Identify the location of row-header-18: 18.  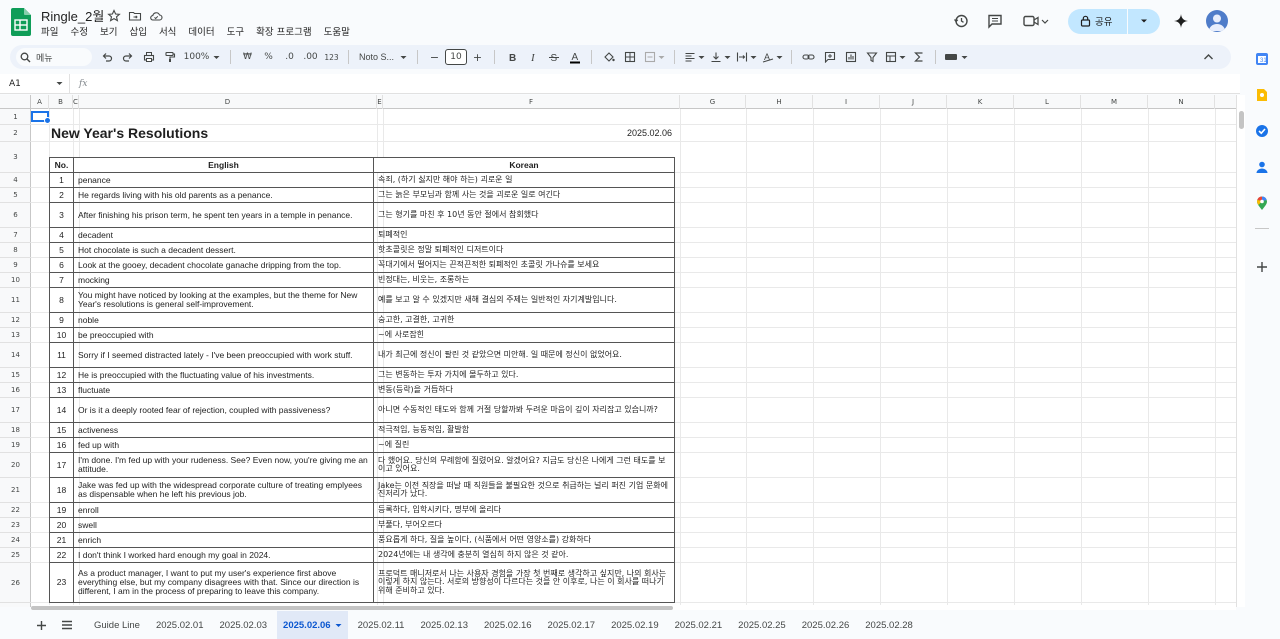
(15, 430).